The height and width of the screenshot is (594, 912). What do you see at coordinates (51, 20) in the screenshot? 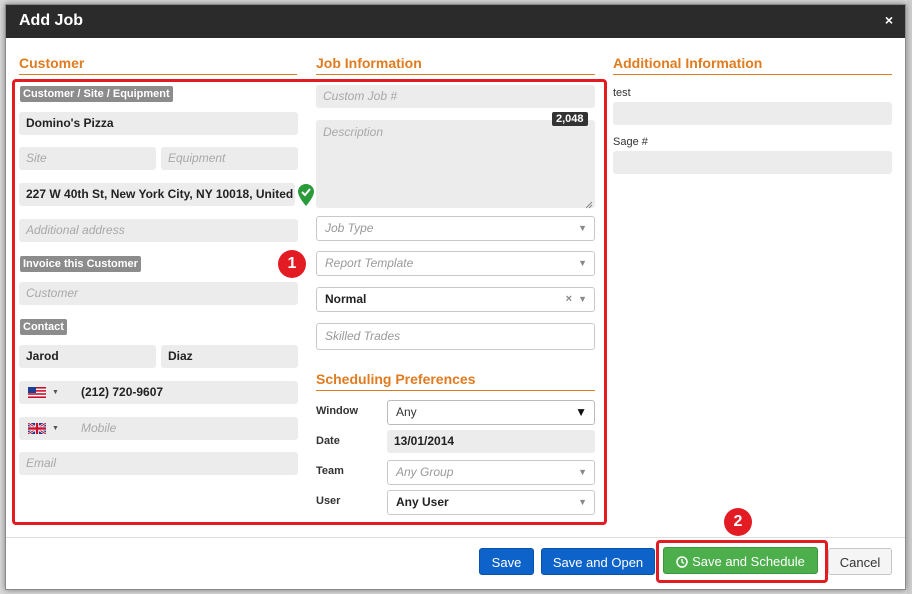
I see `modal-title: Add Job` at bounding box center [51, 20].